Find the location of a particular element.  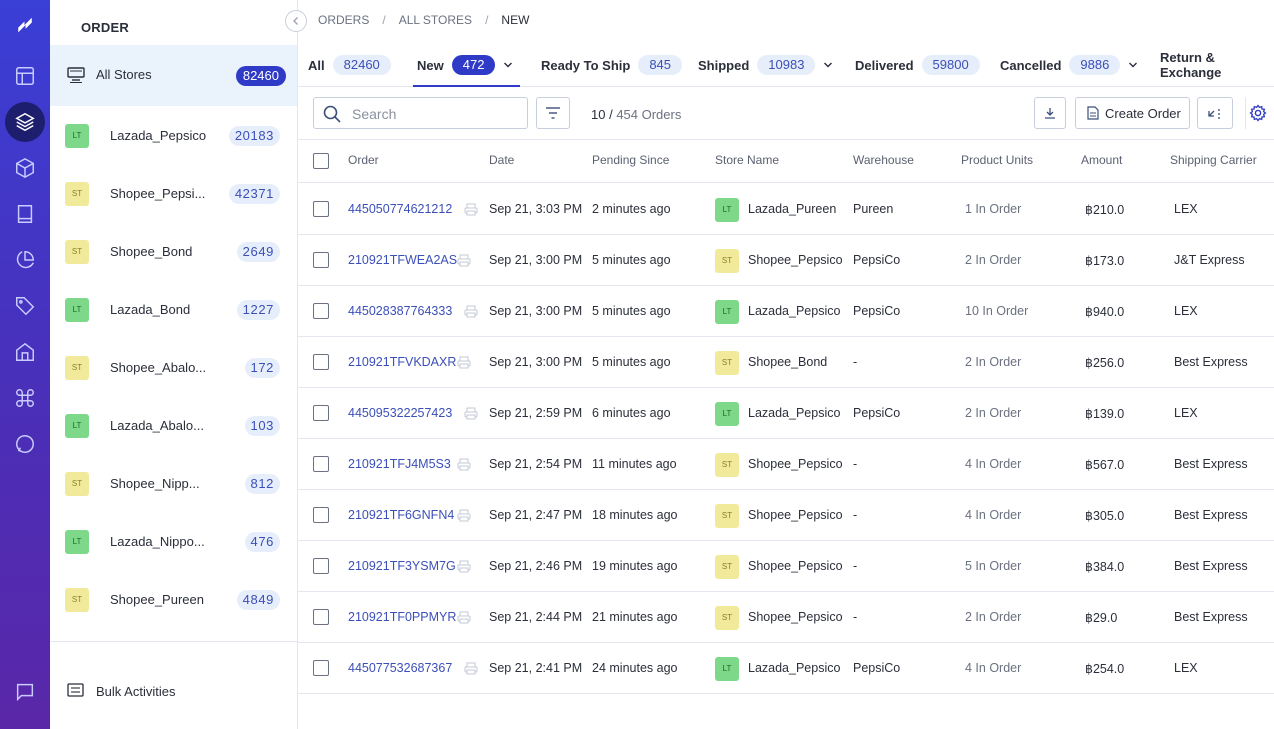

sidebar-item-store: LT Lazada_Nippo... 476 is located at coordinates (173, 542).